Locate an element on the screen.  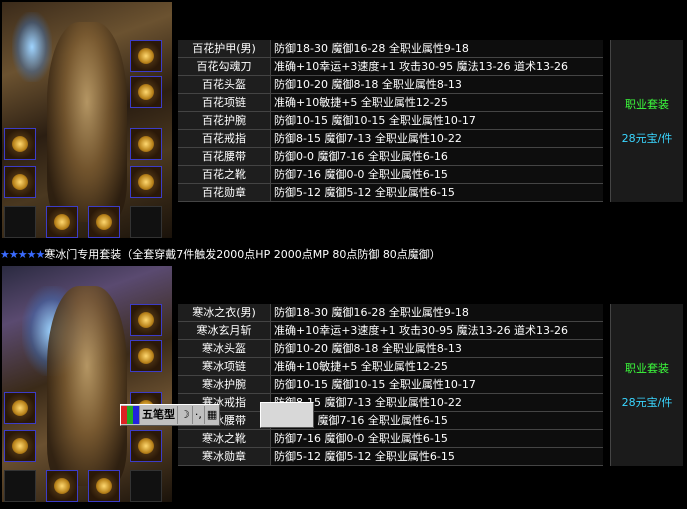
item-name: 寒冰项链 is located at coordinates (224, 366).